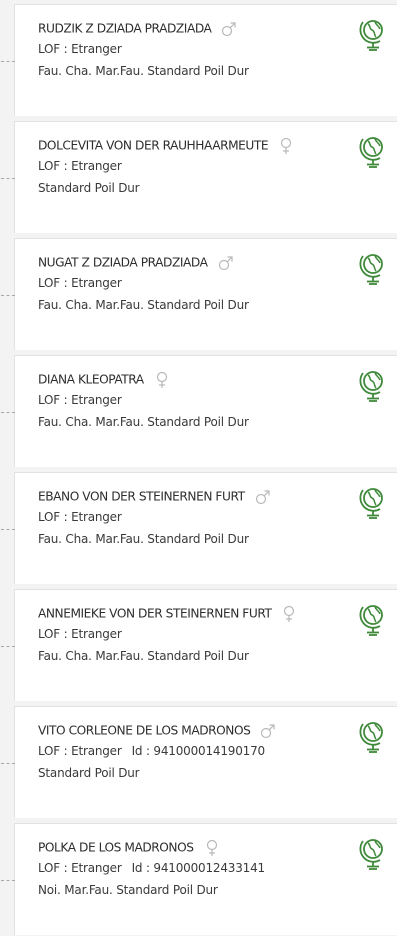  What do you see at coordinates (155, 614) in the screenshot?
I see `dog-name: ANNEMIEKE VON DER STEINERNEN FURT` at bounding box center [155, 614].